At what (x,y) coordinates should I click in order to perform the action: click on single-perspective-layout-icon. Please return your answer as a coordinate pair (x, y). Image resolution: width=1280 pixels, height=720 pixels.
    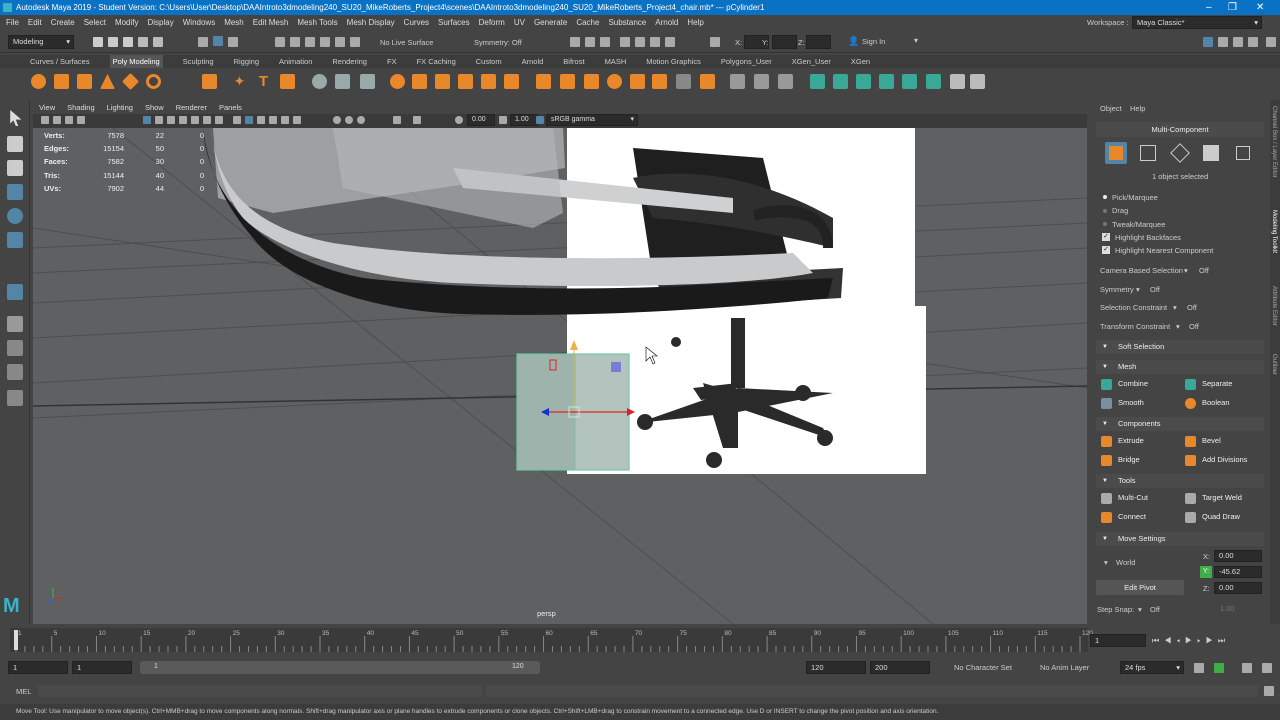
    Looking at the image, I should click on (15, 348).